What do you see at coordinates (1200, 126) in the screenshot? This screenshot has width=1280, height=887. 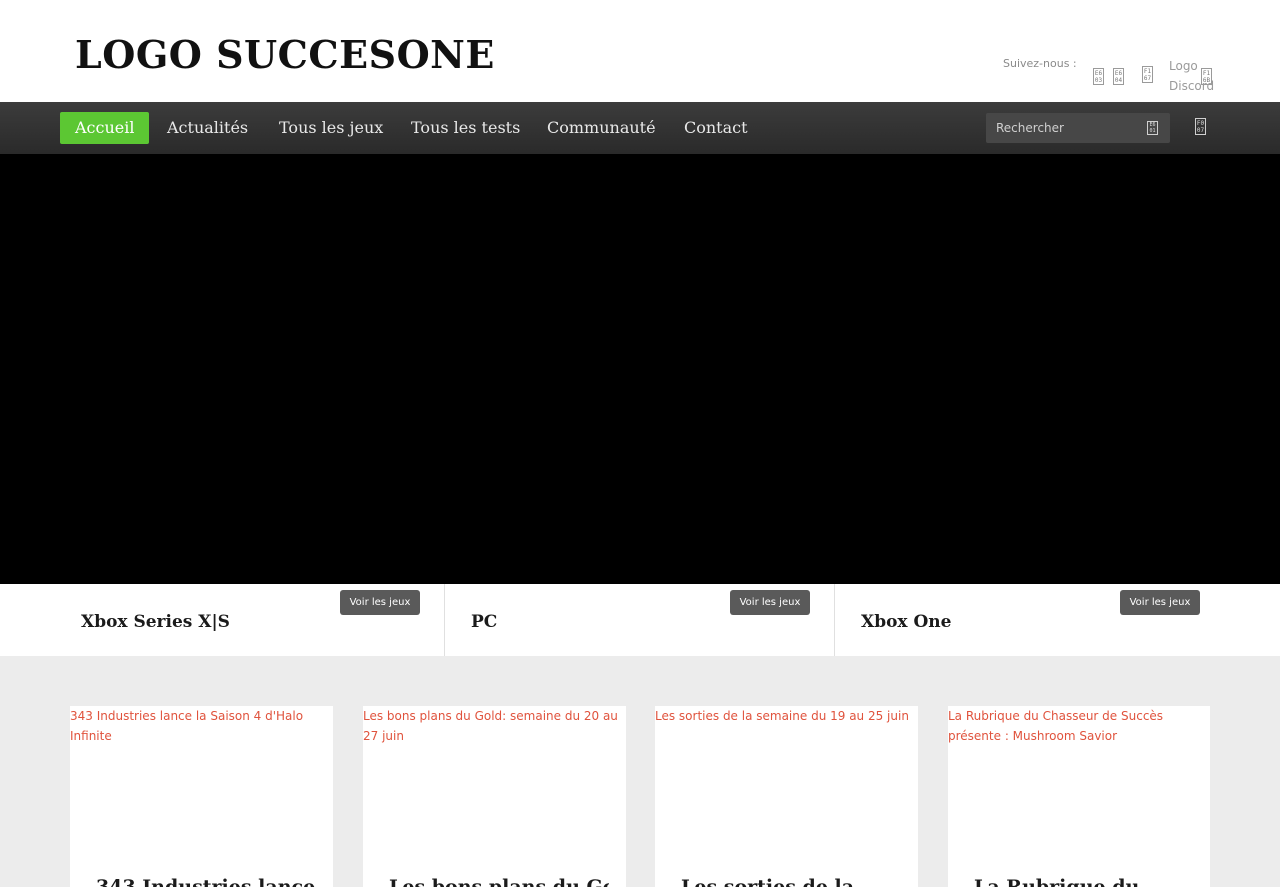 I see `user-account-icon: F0 07` at bounding box center [1200, 126].